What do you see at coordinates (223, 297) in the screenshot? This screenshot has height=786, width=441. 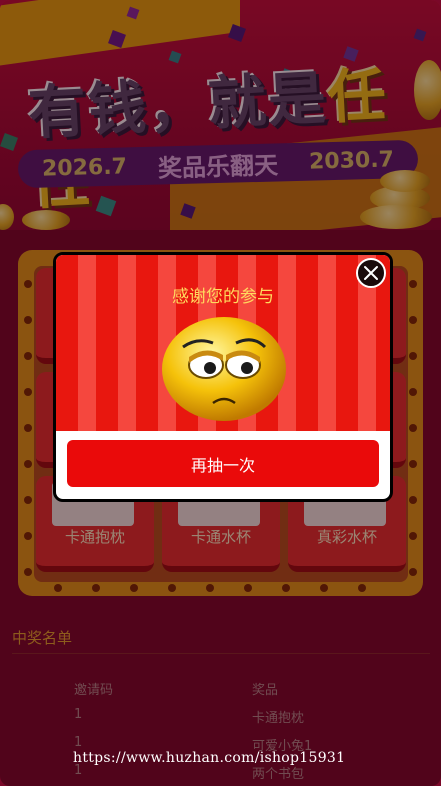 I see `modal-title: 感谢您的参与` at bounding box center [223, 297].